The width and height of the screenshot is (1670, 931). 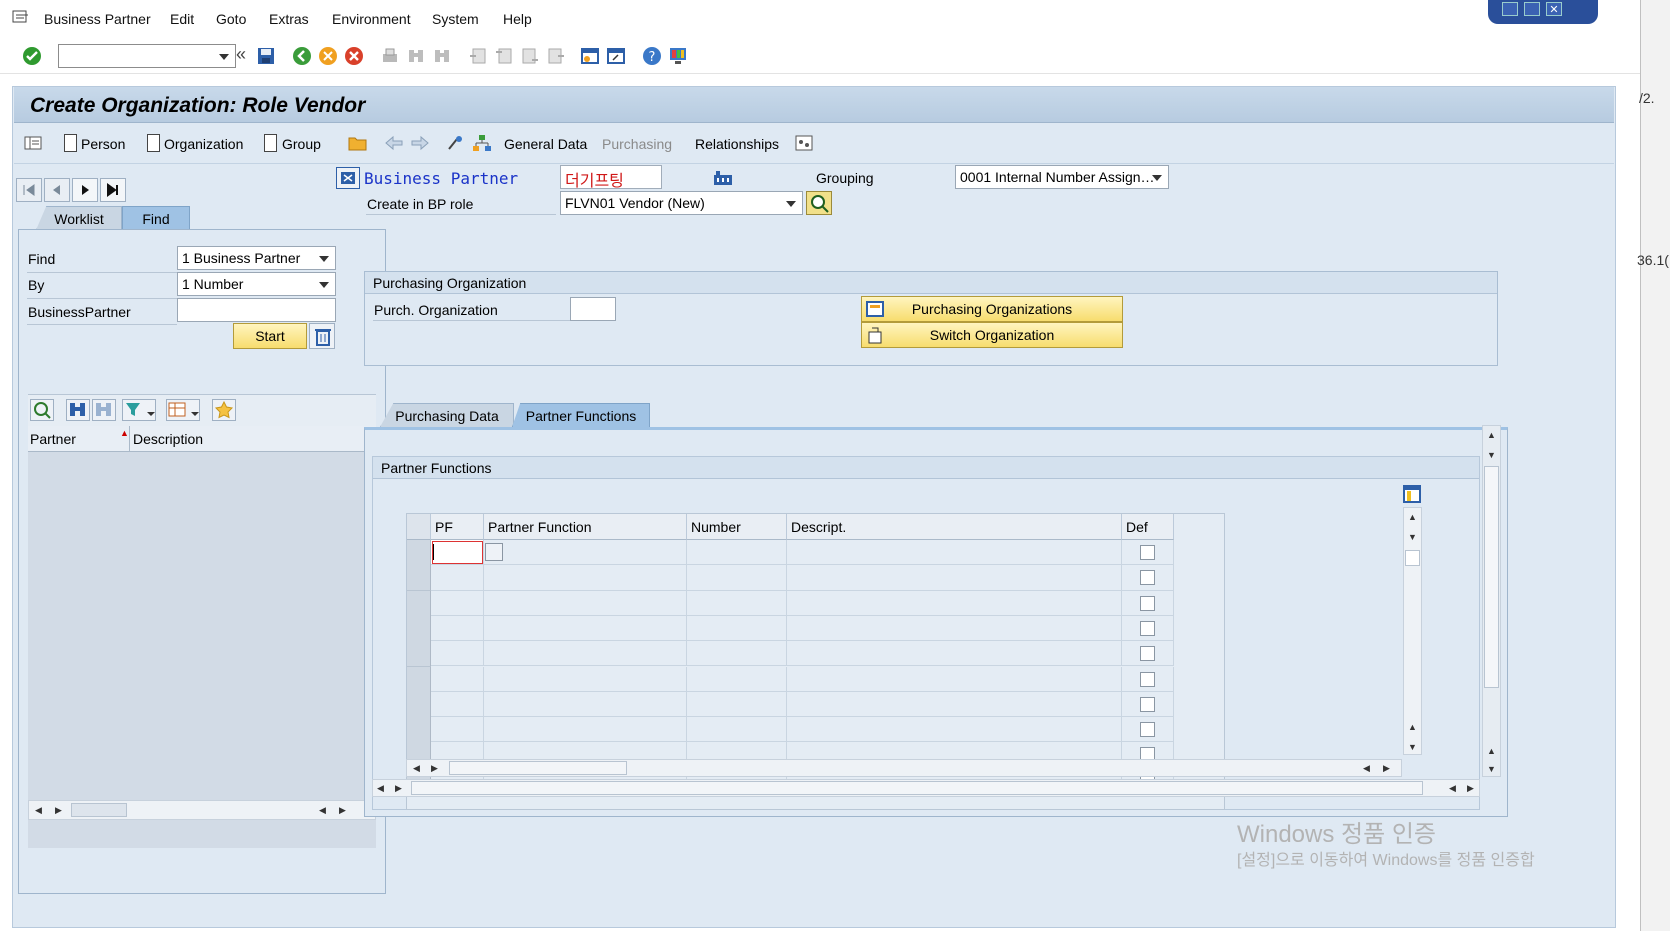 What do you see at coordinates (266, 56) in the screenshot?
I see `save-icon` at bounding box center [266, 56].